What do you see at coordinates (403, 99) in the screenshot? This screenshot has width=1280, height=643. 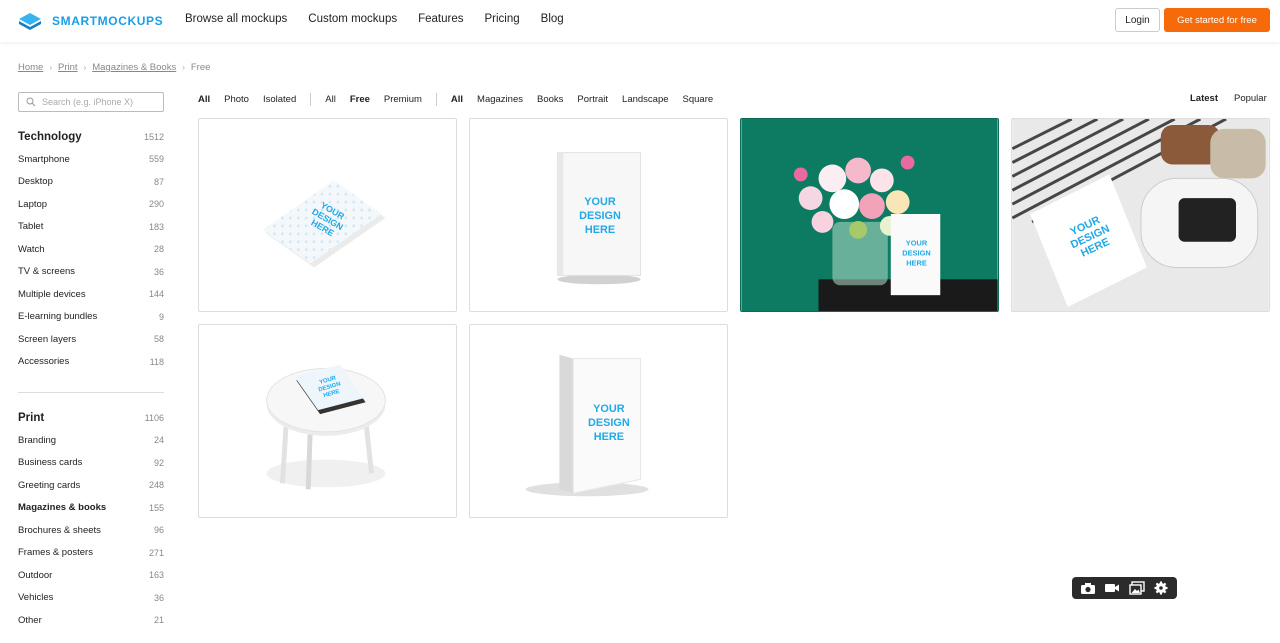 I see `filter-price-premium: Premium` at bounding box center [403, 99].